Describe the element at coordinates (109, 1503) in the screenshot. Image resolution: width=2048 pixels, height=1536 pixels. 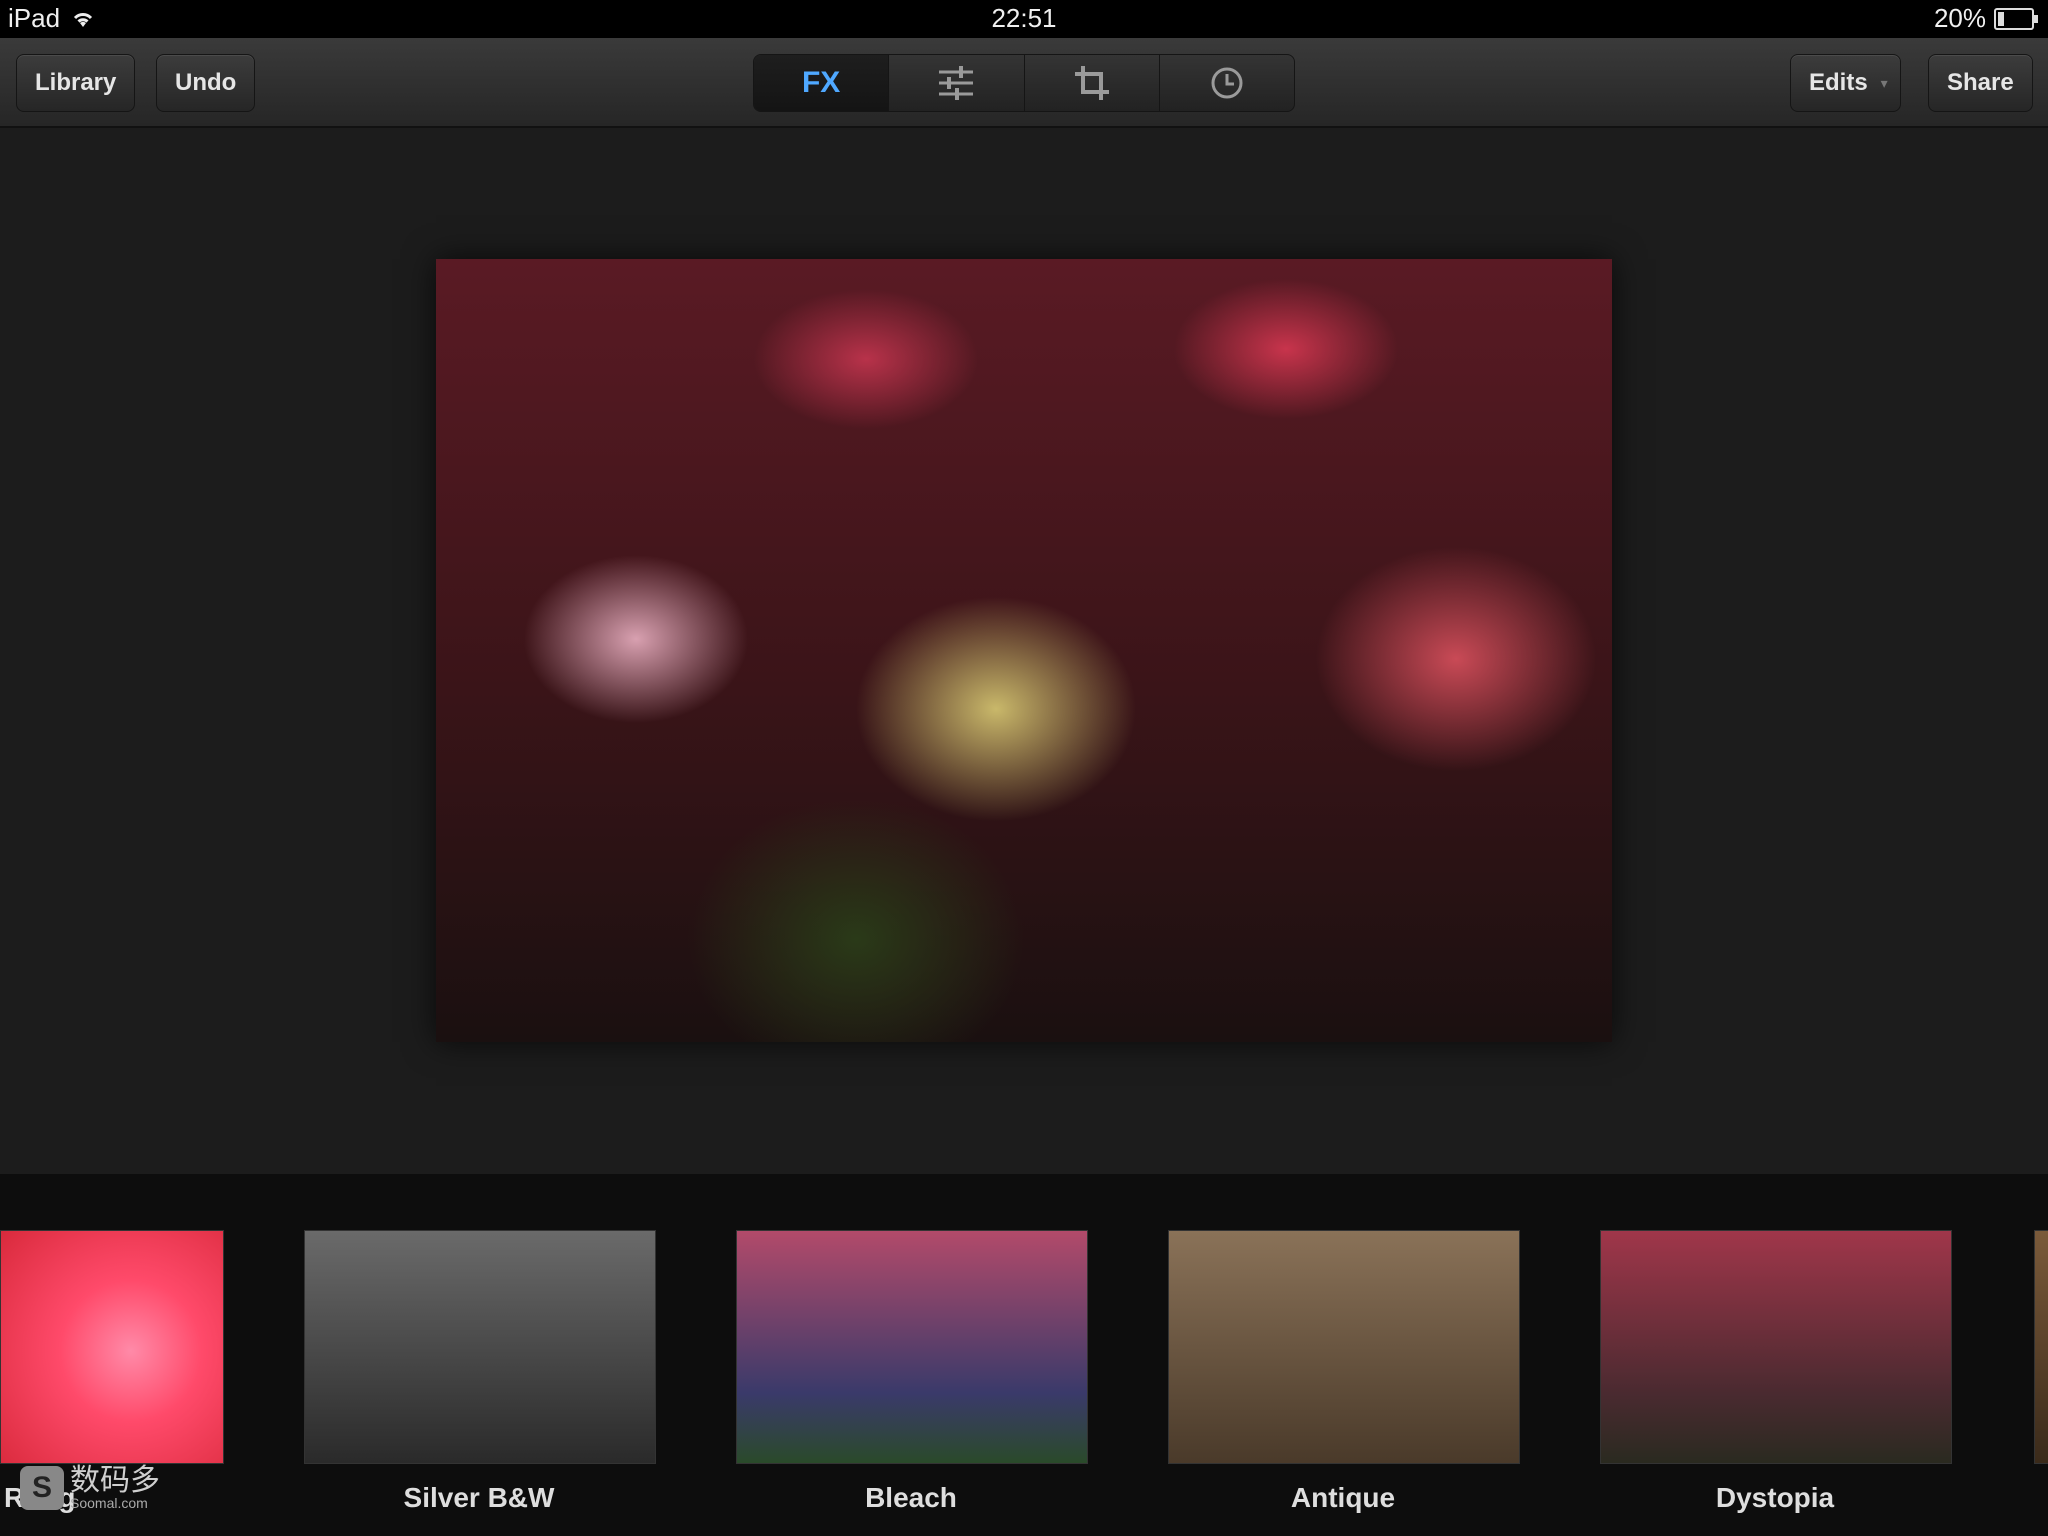
I see `watermark-url: Soomal.com` at that location.